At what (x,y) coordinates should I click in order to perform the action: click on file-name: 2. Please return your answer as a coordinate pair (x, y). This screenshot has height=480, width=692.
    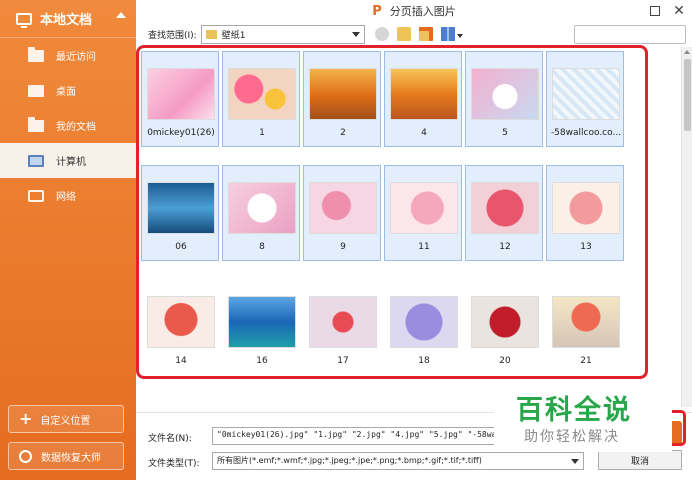
    Looking at the image, I should click on (343, 133).